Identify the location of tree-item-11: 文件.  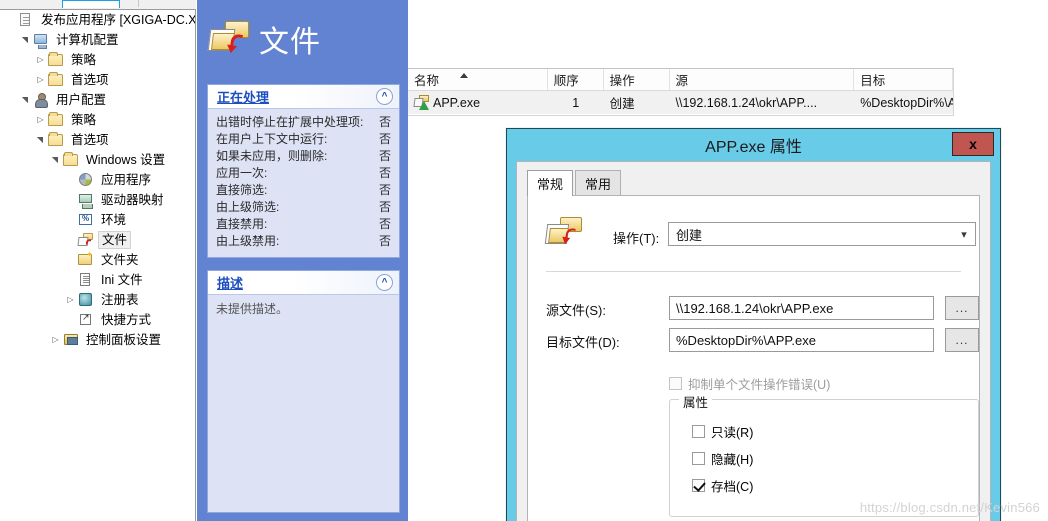
(97, 240).